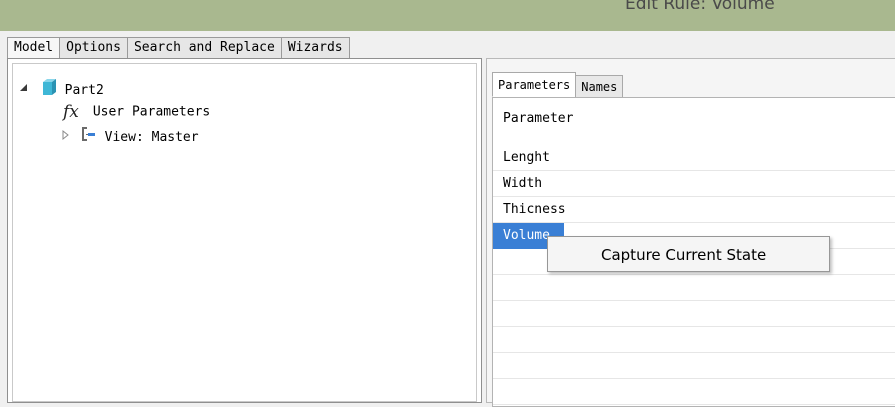 This screenshot has width=895, height=407. Describe the element at coordinates (34, 48) in the screenshot. I see `tab-model: Model` at that location.